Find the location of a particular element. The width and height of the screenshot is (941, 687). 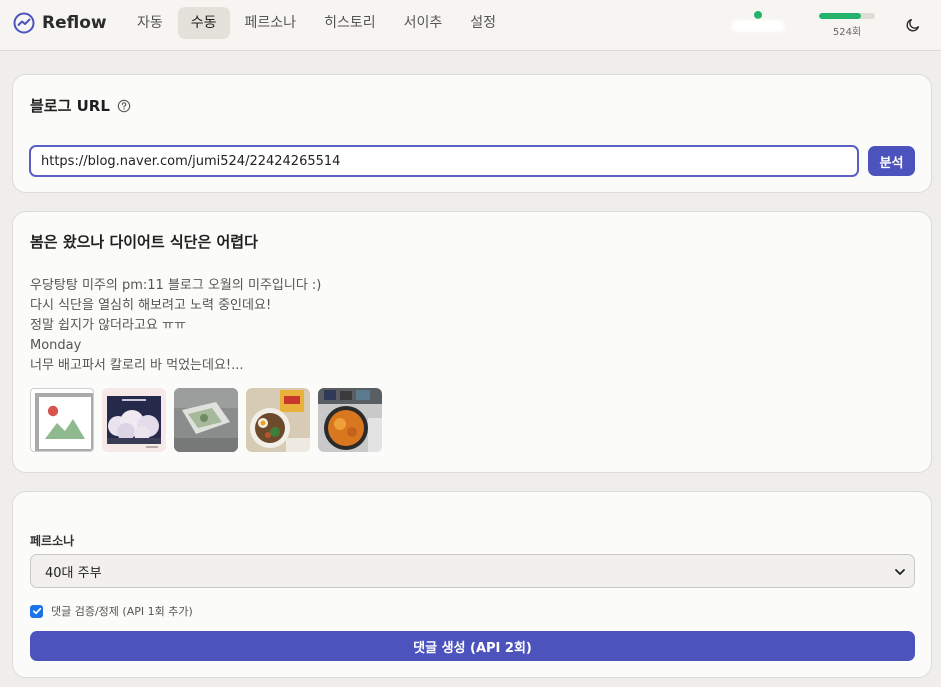

post-title: 봄은 왔으나 다이어트 식단은 어렵다 is located at coordinates (144, 242).